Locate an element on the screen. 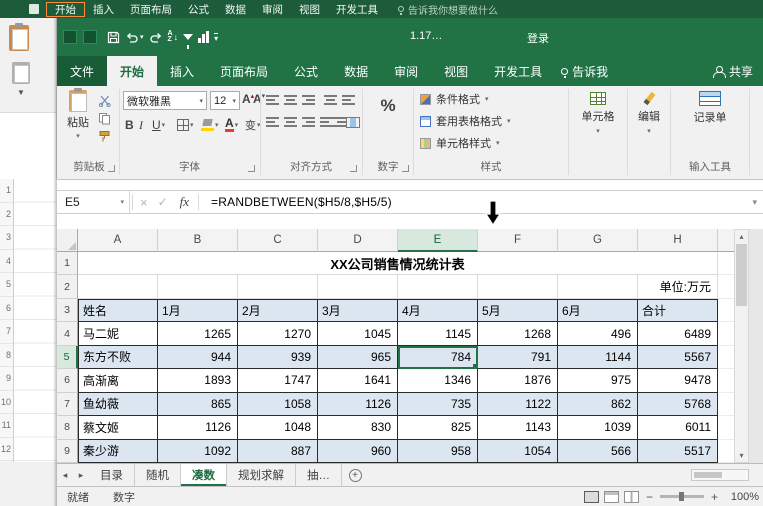 This screenshot has height=506, width=763. cell-D7: 1126 is located at coordinates (358, 404).